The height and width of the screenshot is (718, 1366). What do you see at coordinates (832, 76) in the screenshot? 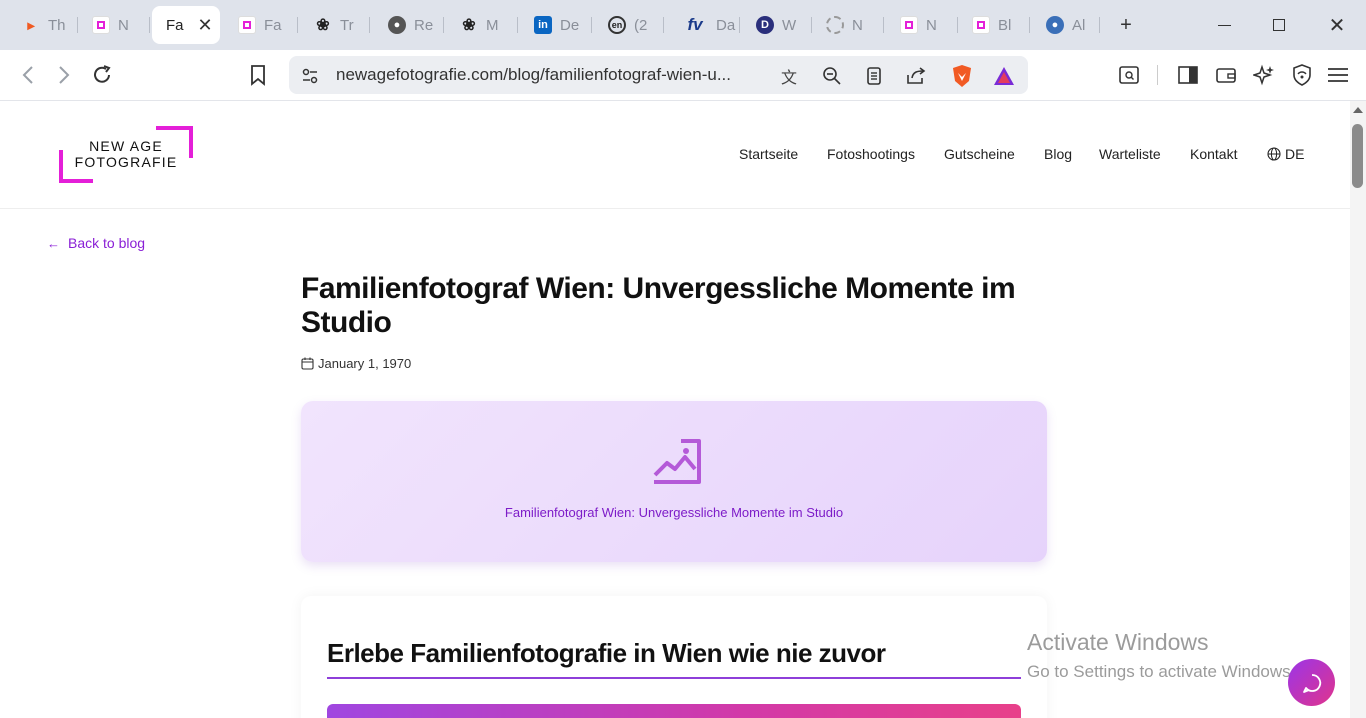
I see `zoom-icon` at bounding box center [832, 76].